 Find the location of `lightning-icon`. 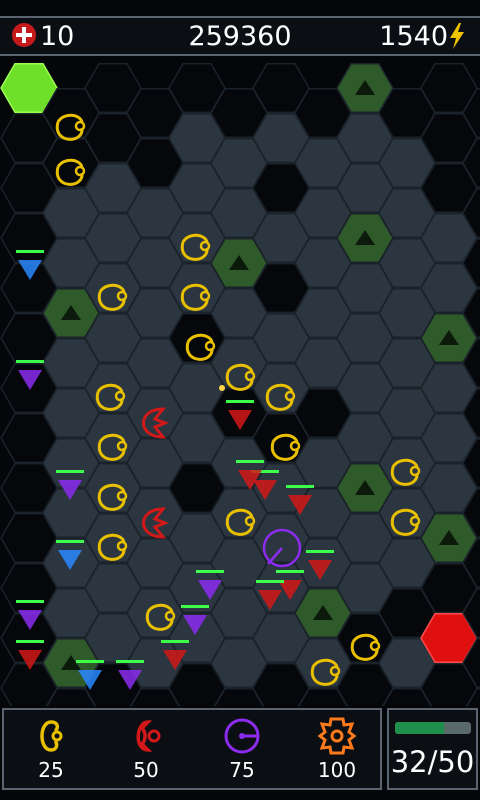

lightning-icon is located at coordinates (457, 36).